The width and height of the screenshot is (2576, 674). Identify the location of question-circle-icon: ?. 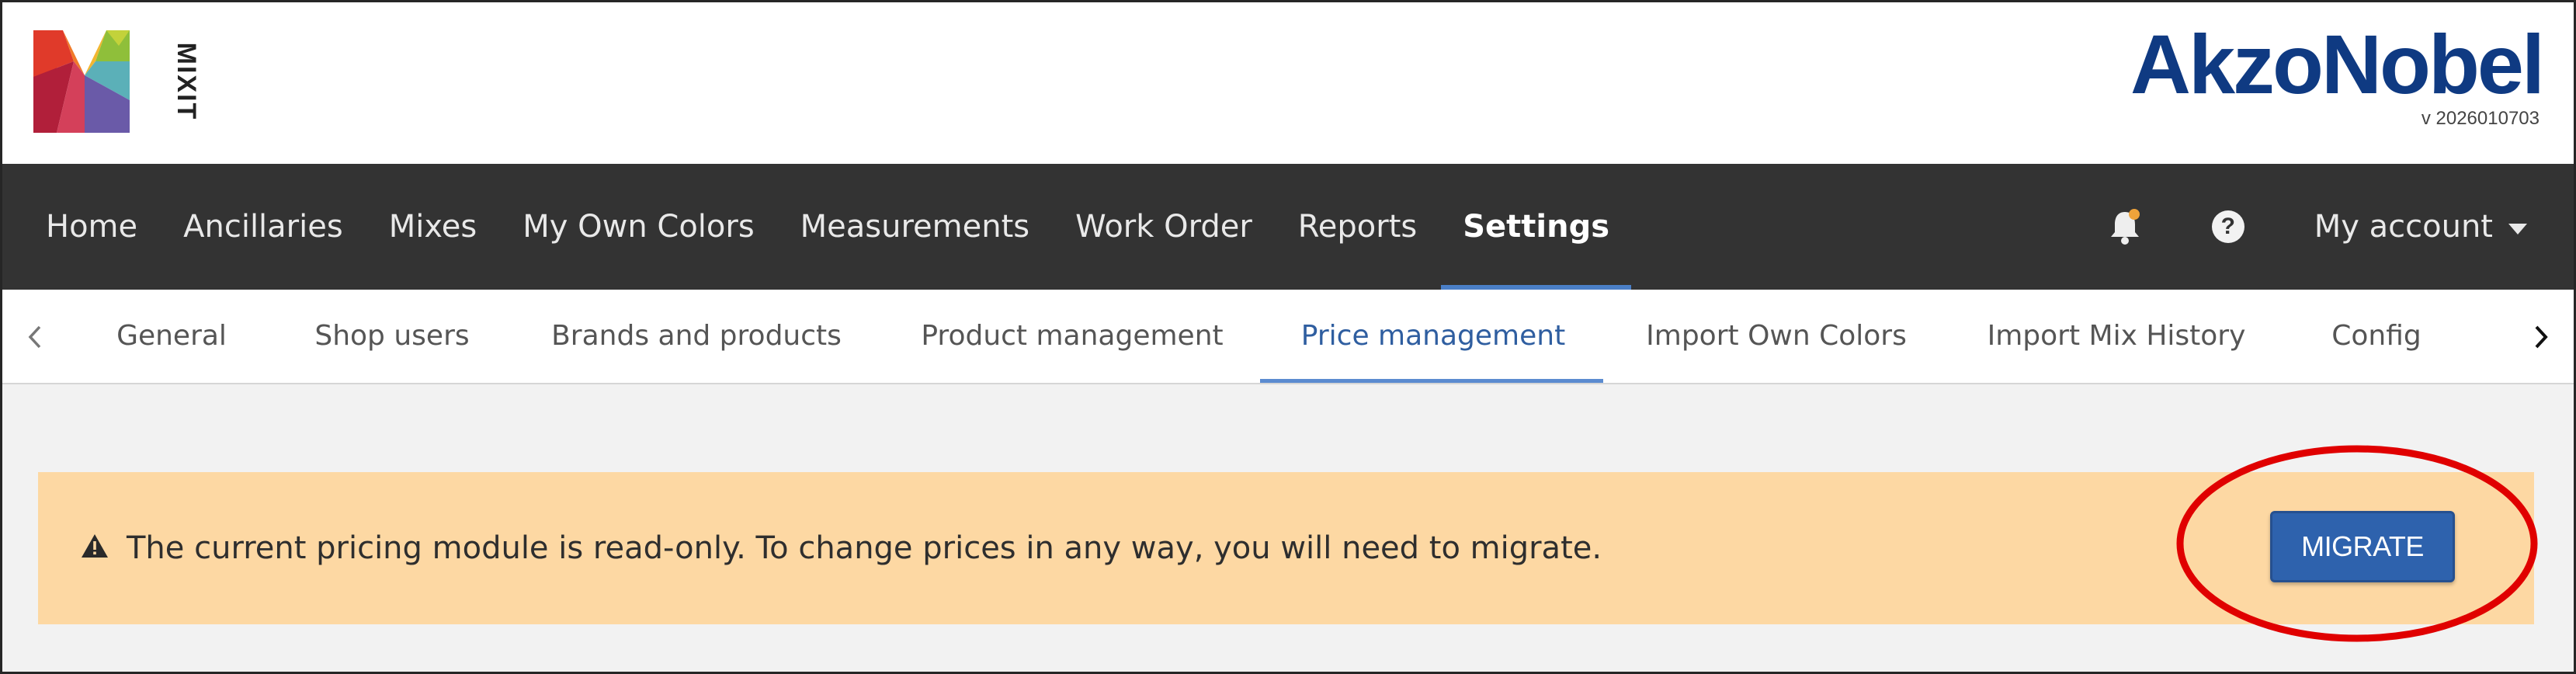
(2227, 227).